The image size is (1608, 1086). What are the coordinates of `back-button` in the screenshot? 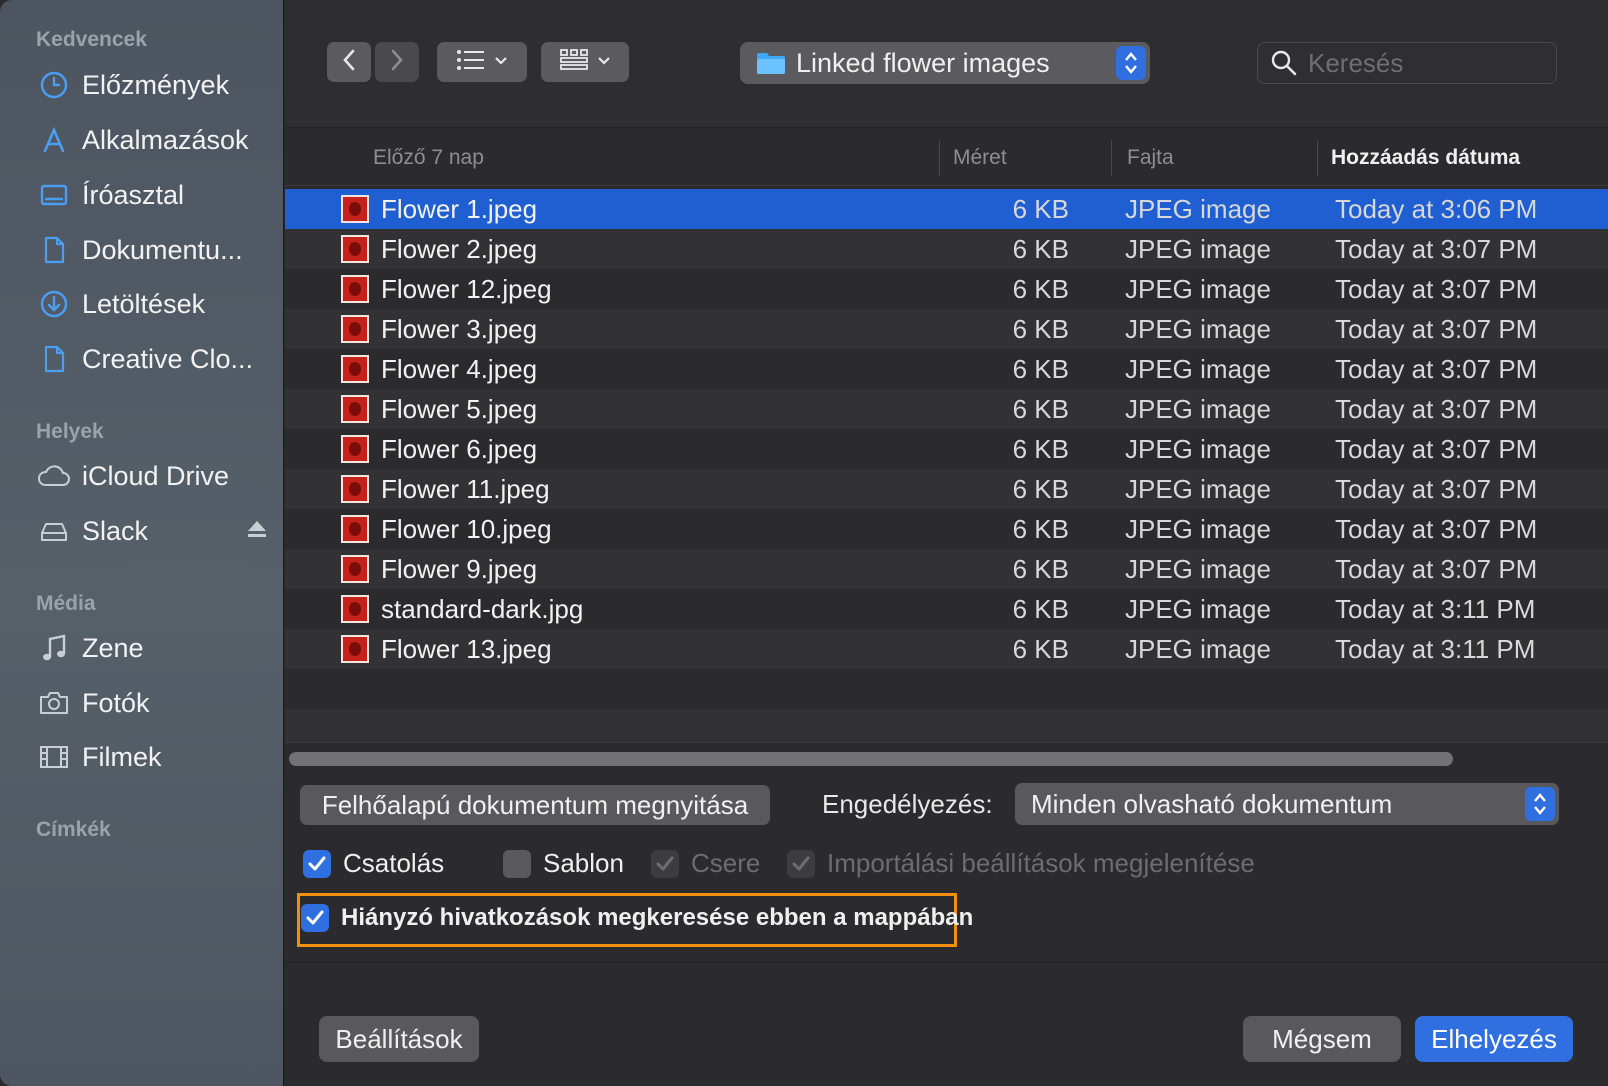 It's located at (349, 62).